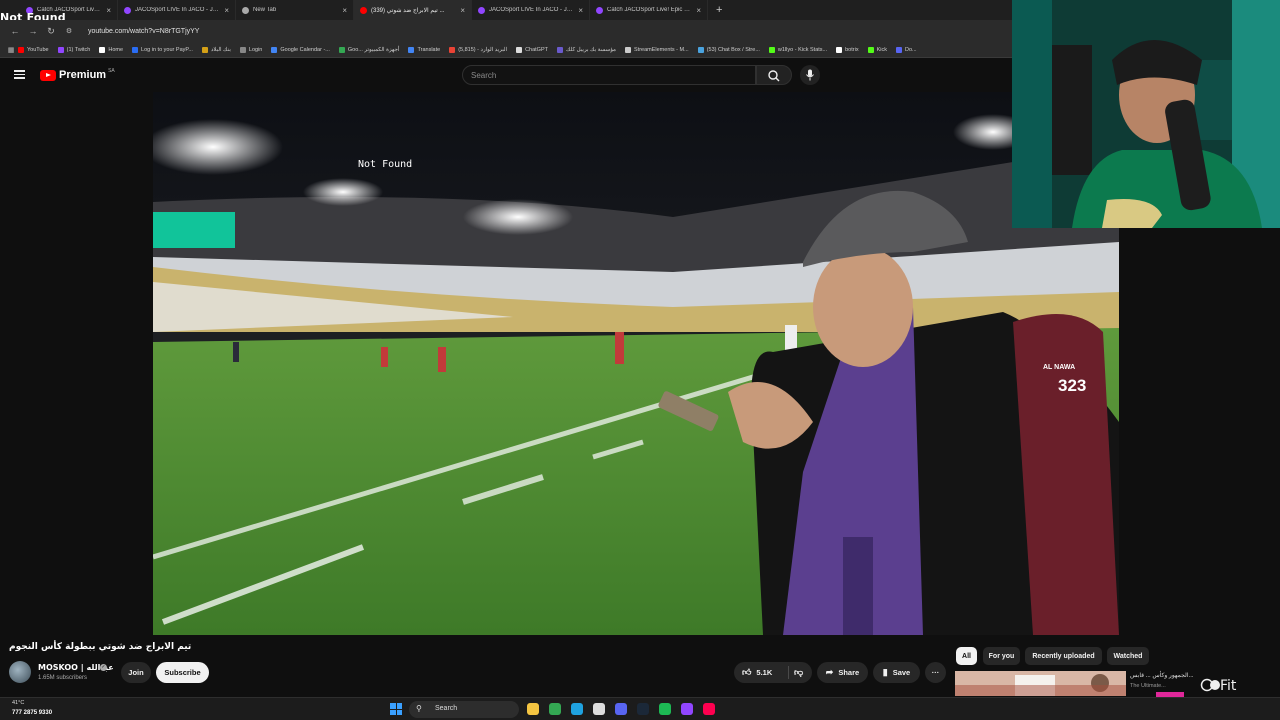  What do you see at coordinates (764, 672) in the screenshot?
I see `like-count: 5.1K` at bounding box center [764, 672].